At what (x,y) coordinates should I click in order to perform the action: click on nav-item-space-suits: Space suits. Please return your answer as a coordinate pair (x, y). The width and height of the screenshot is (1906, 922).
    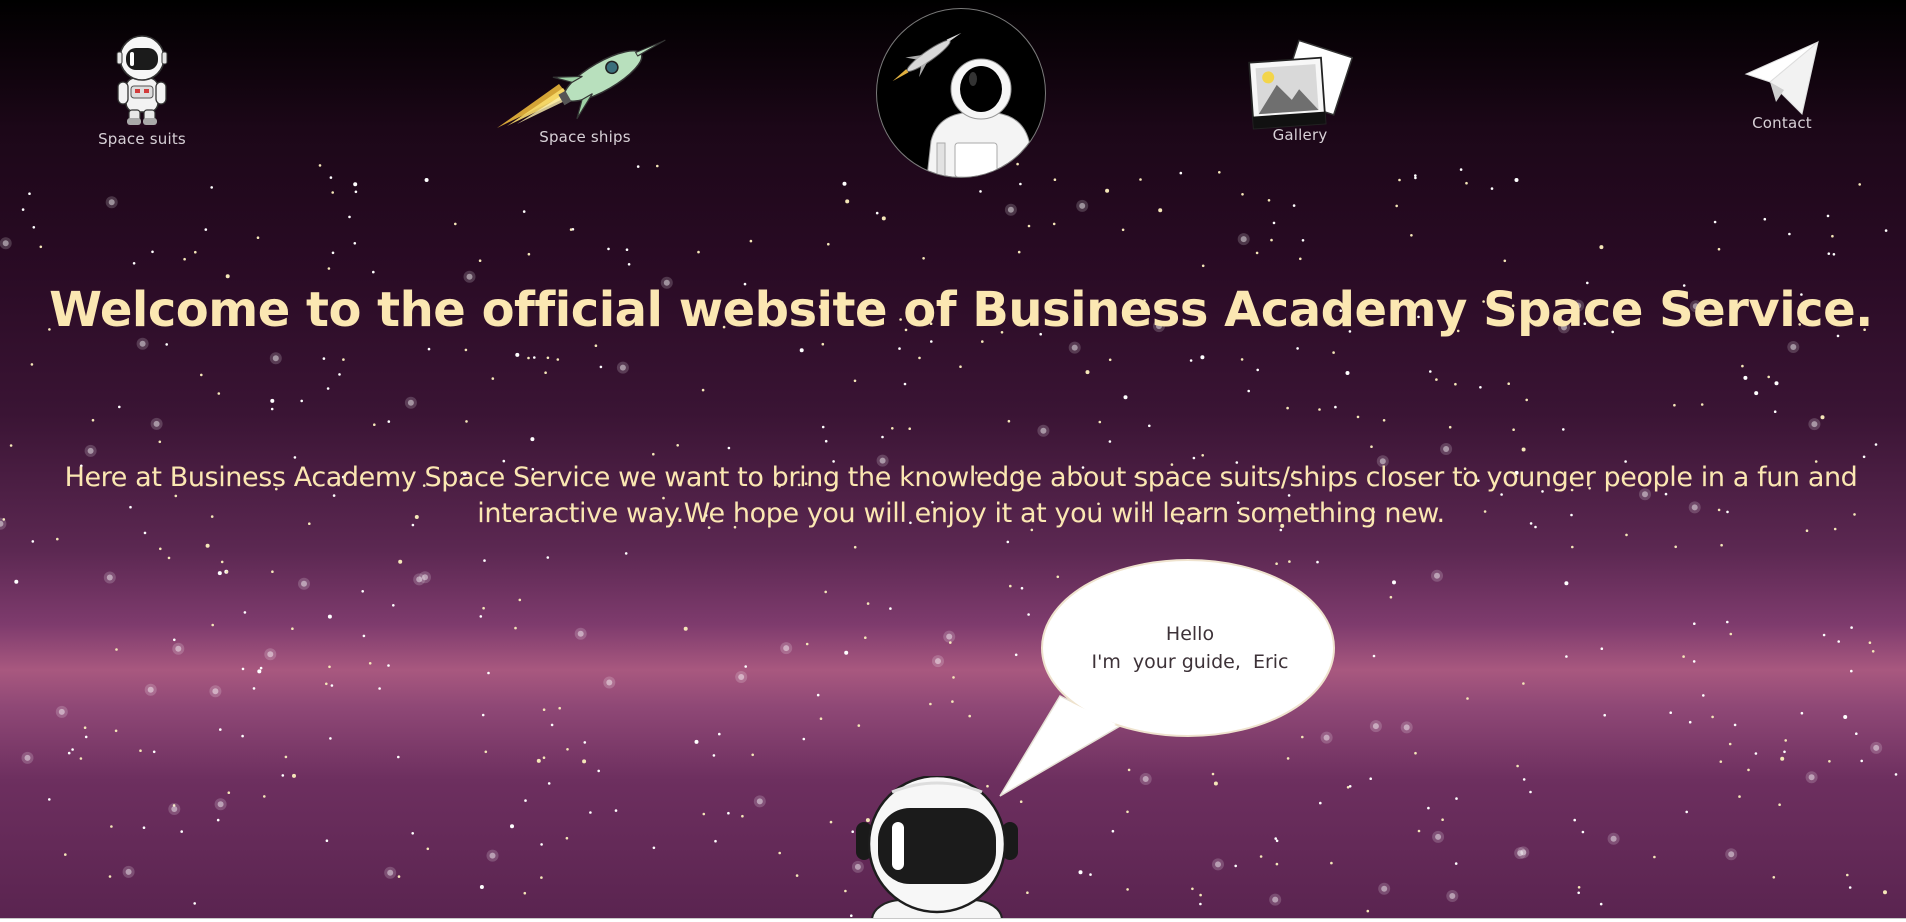
    Looking at the image, I should click on (142, 91).